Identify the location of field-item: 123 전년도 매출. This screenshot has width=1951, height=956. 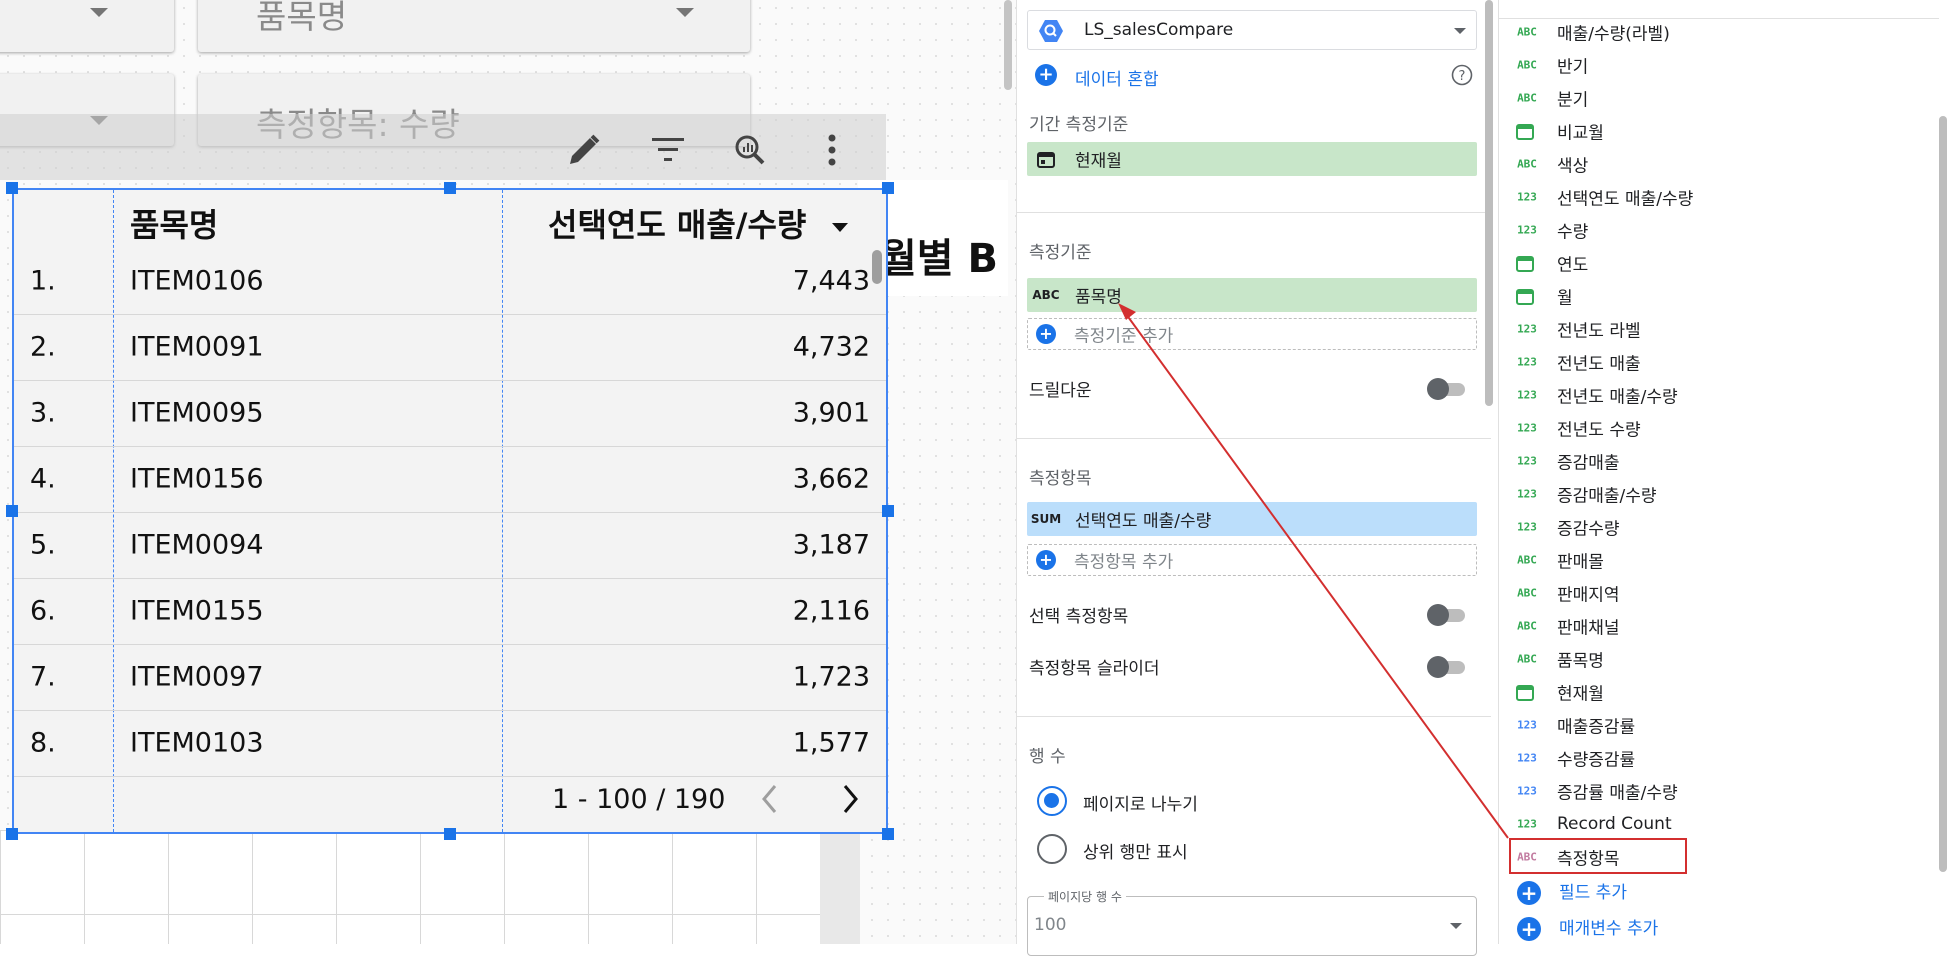
(1719, 361).